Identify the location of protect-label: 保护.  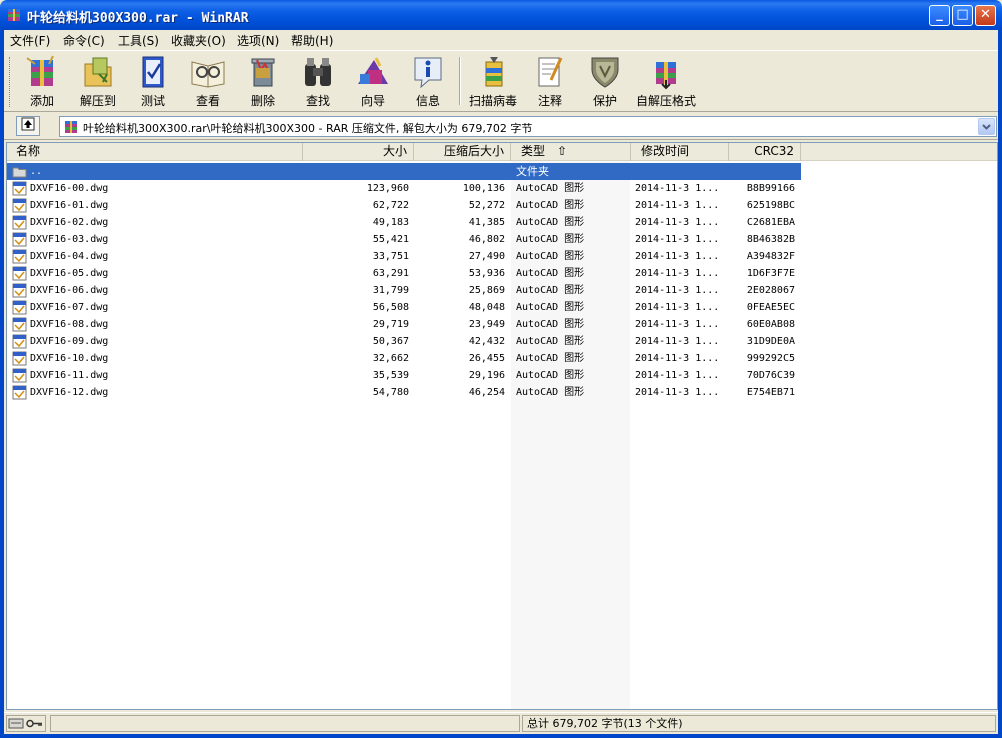
(604, 101).